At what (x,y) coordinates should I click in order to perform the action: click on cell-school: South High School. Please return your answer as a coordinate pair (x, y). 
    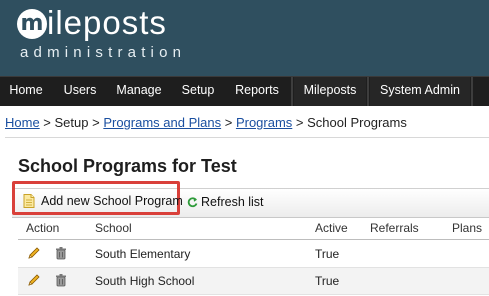
    Looking at the image, I should click on (145, 281).